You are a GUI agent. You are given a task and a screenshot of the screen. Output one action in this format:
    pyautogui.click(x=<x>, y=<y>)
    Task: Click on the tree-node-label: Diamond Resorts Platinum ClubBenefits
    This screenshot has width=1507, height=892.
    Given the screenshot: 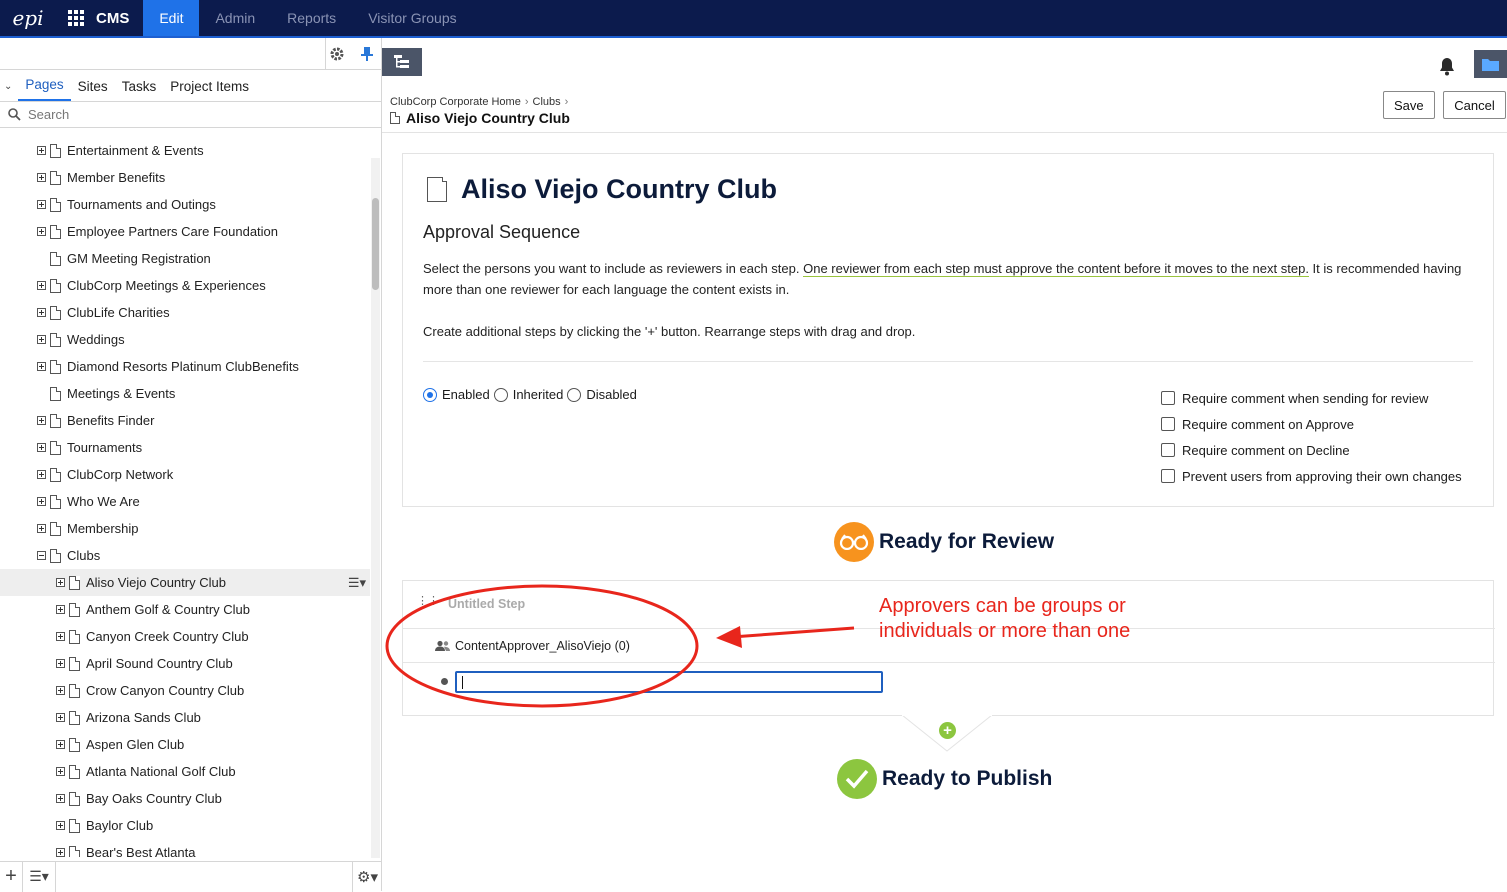 What is the action you would take?
    pyautogui.click(x=183, y=366)
    